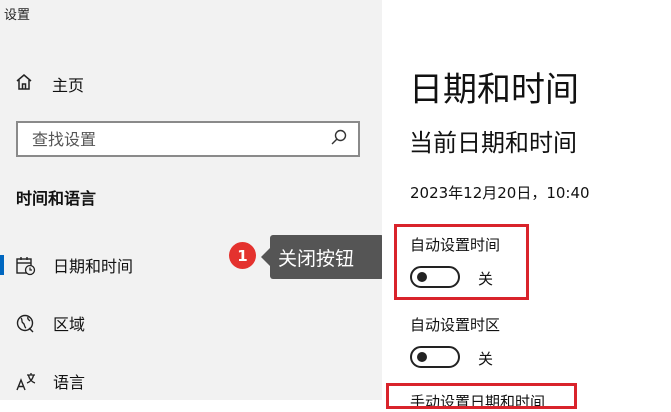  What do you see at coordinates (93, 266) in the screenshot?
I see `sidebar-item-label: 日期和时间` at bounding box center [93, 266].